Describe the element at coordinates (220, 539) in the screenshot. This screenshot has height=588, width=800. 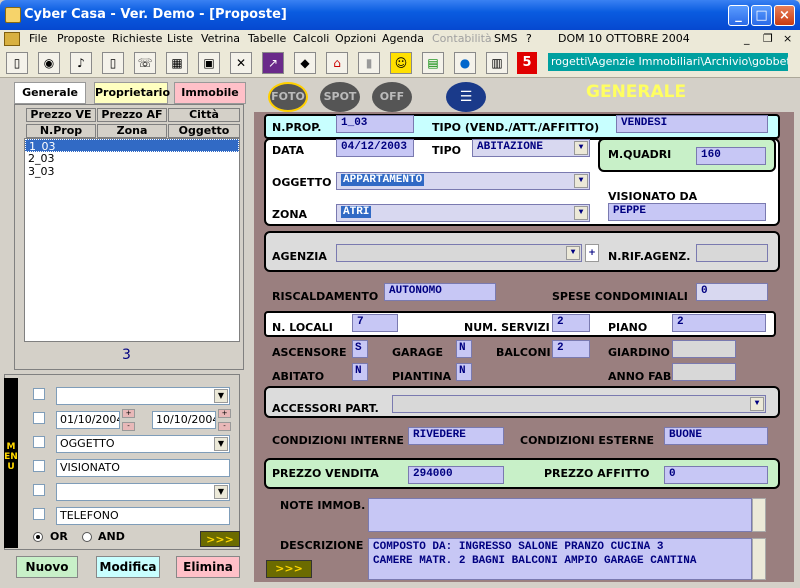
I see `filter-go-button: >>>` at that location.